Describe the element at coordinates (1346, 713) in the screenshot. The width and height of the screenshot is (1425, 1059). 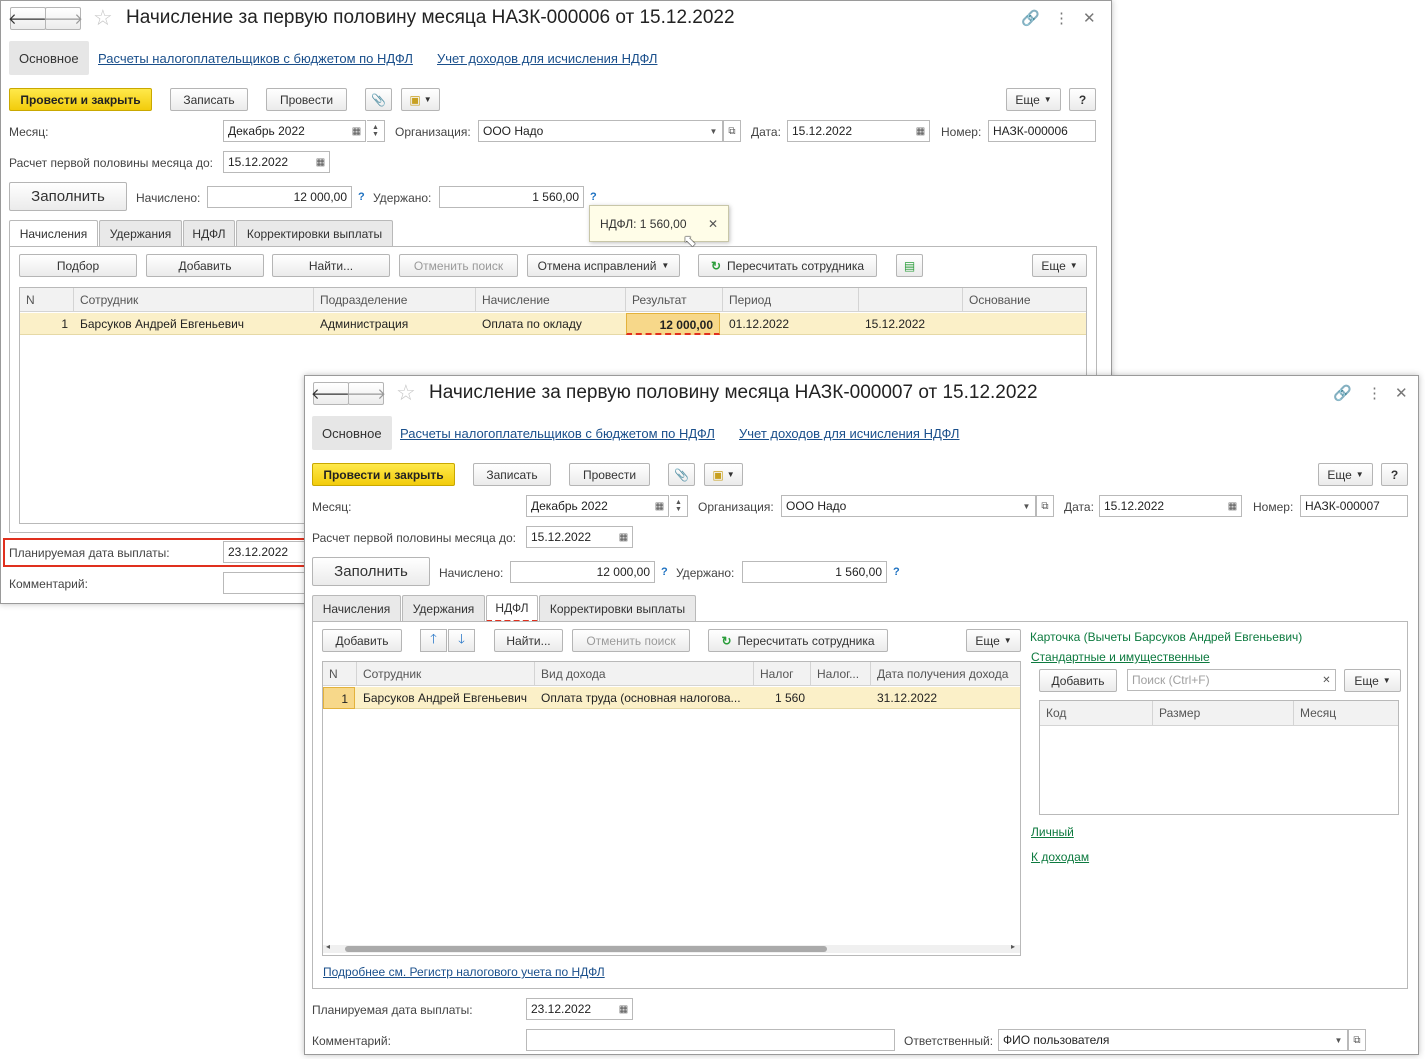
I see `col-month: Месяц` at that location.